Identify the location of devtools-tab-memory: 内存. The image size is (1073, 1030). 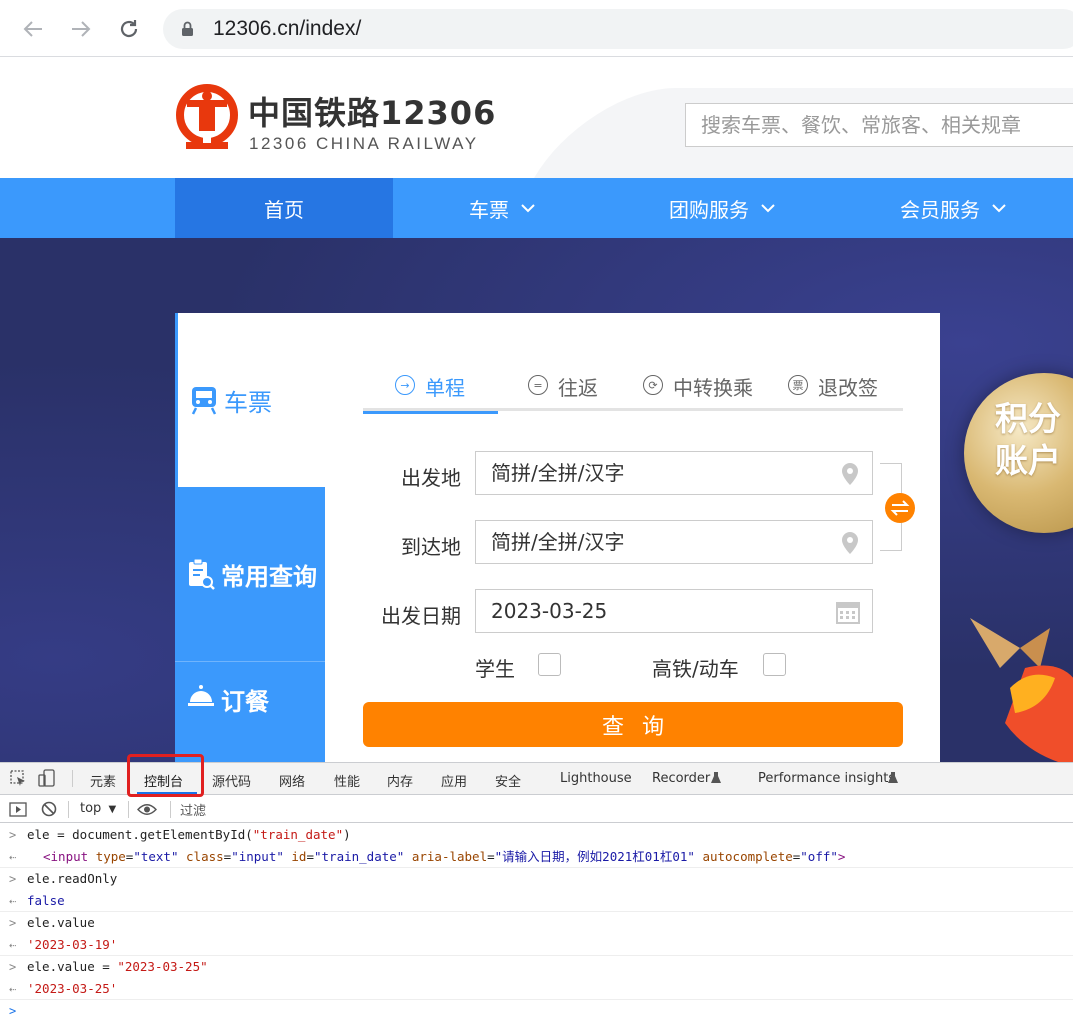
(400, 780).